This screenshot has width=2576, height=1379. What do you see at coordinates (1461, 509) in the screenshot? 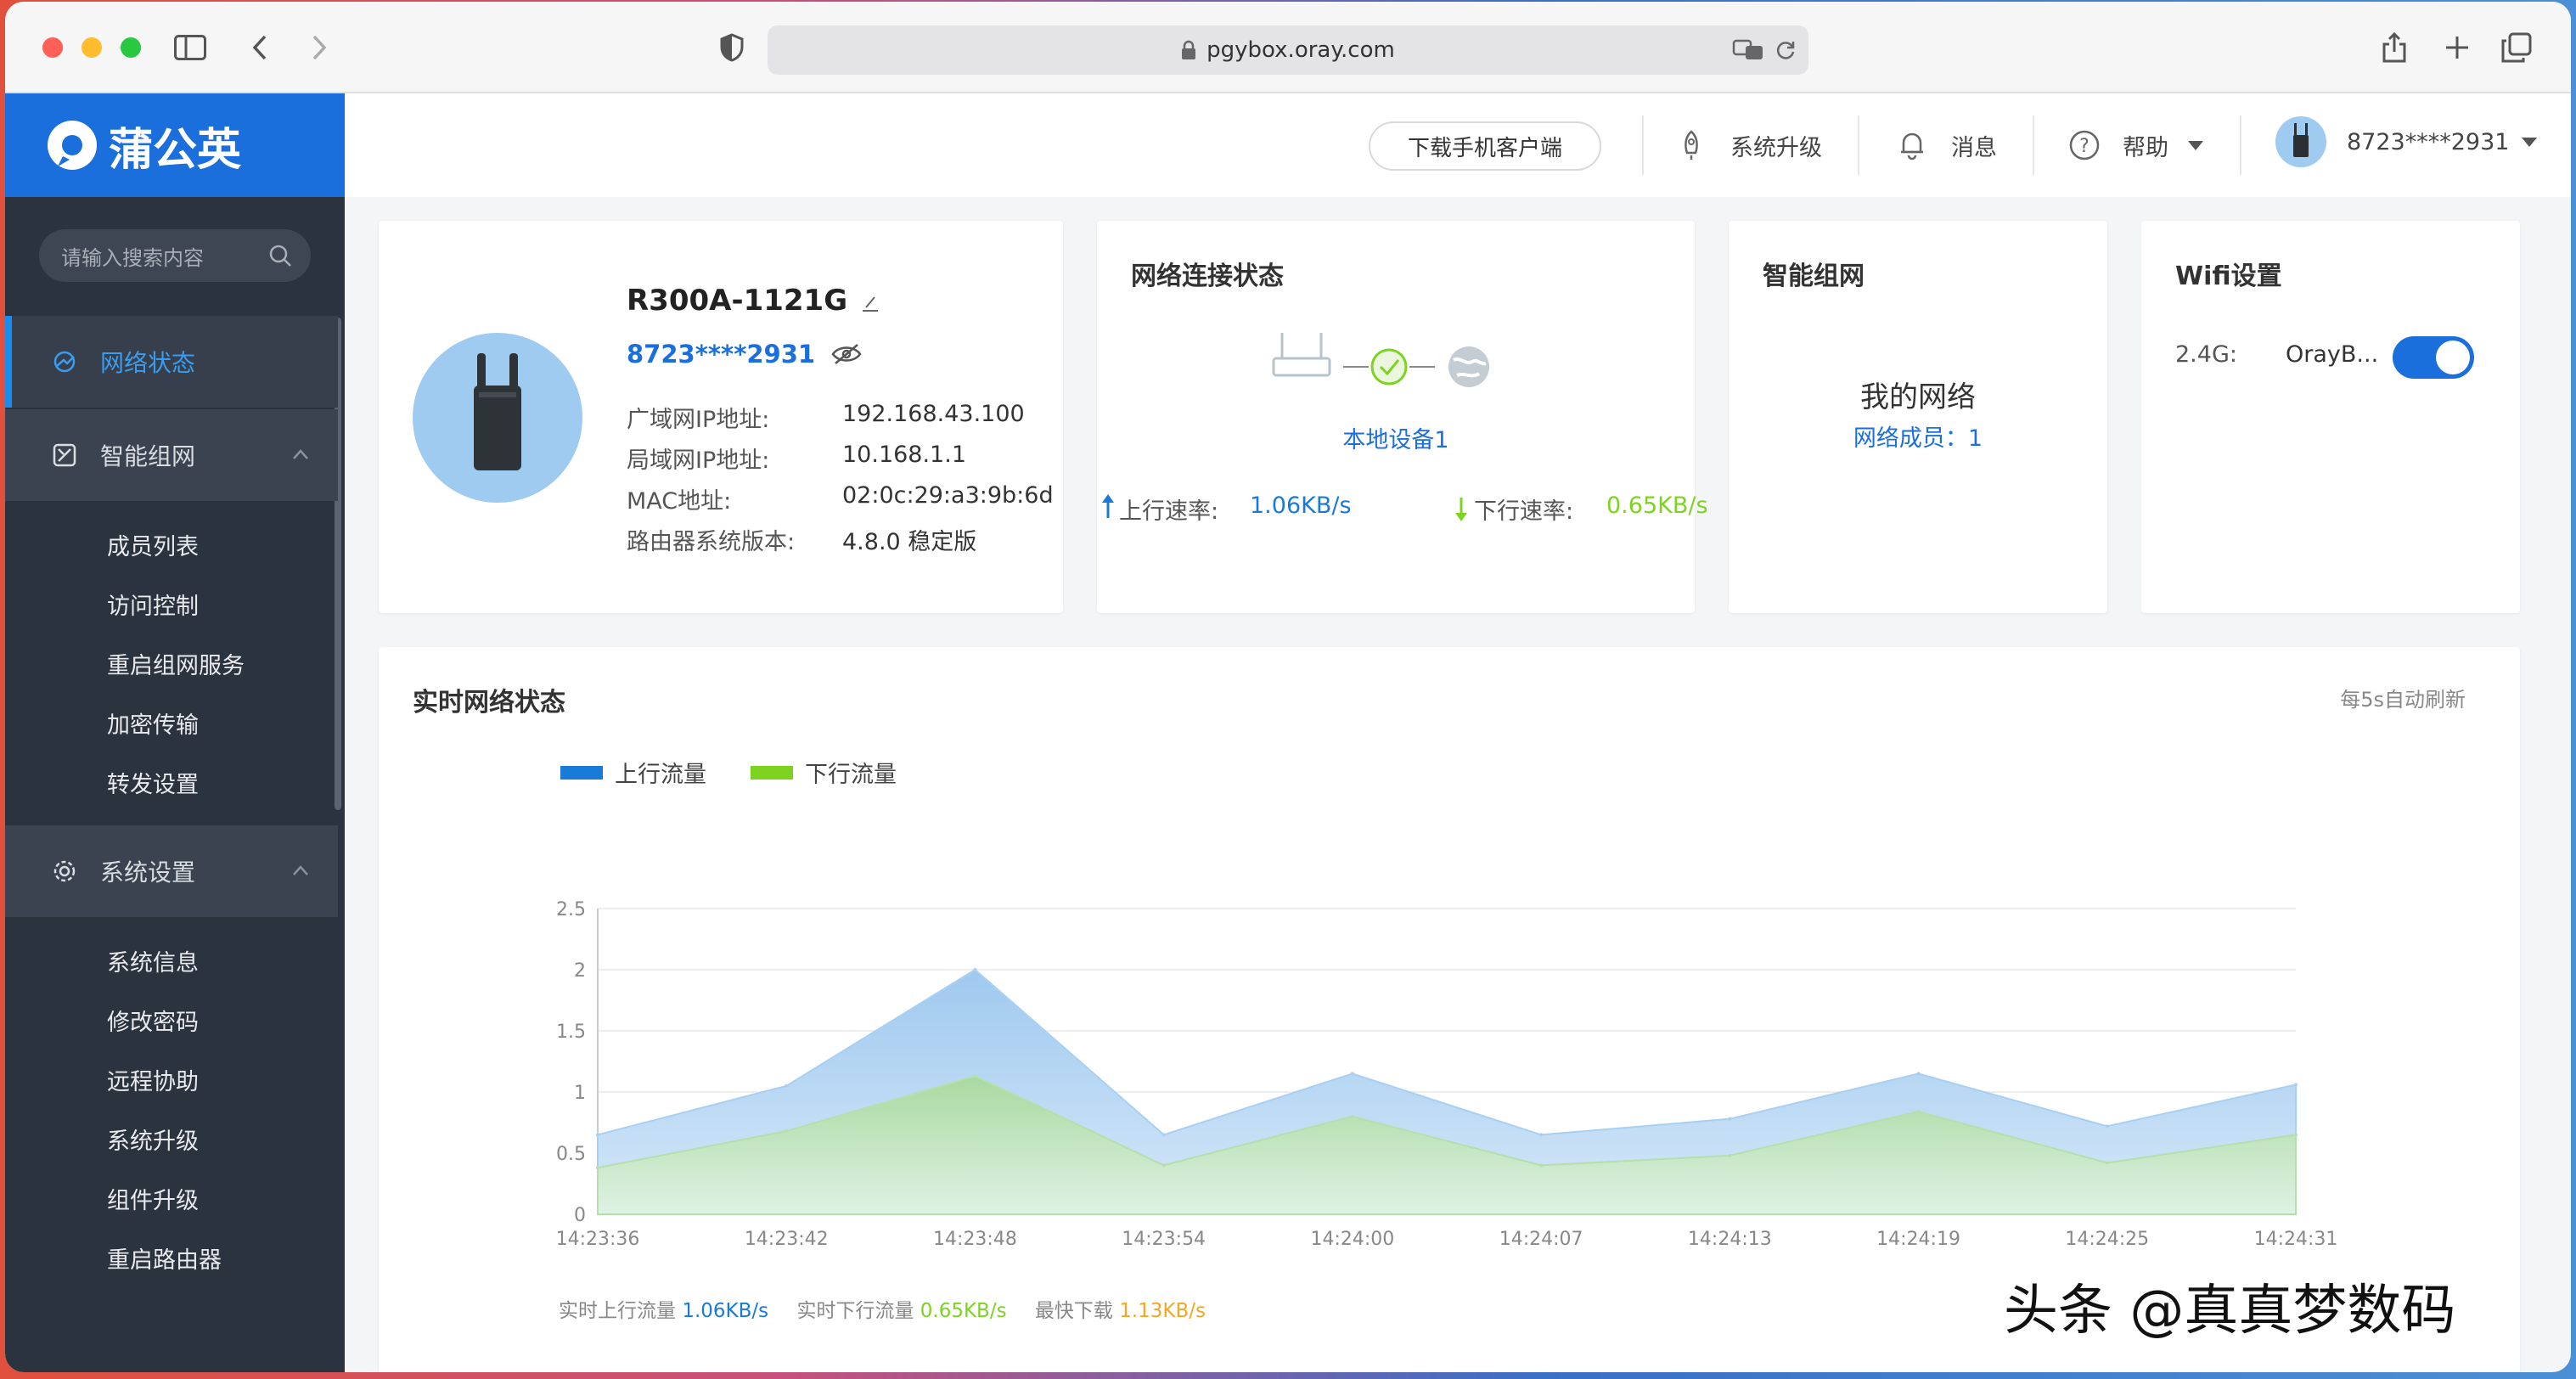
I see `arrow-down-icon` at bounding box center [1461, 509].